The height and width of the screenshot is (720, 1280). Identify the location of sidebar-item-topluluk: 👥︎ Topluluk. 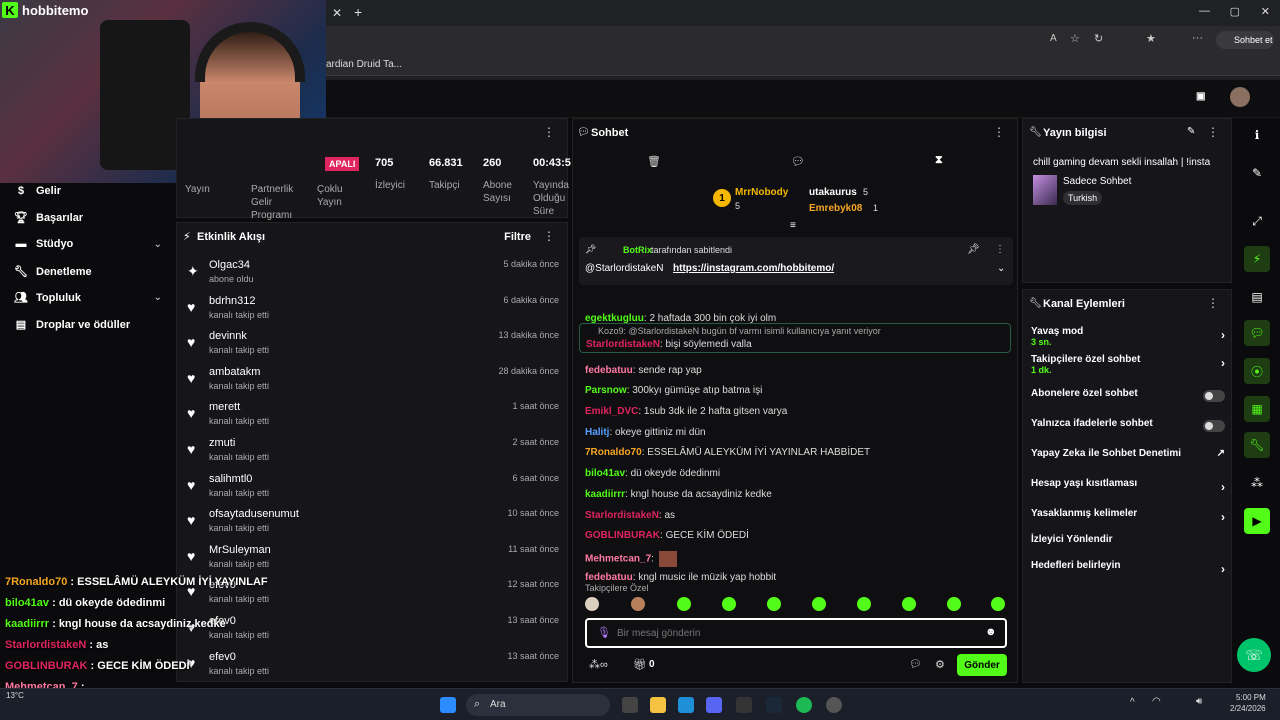
(47, 298).